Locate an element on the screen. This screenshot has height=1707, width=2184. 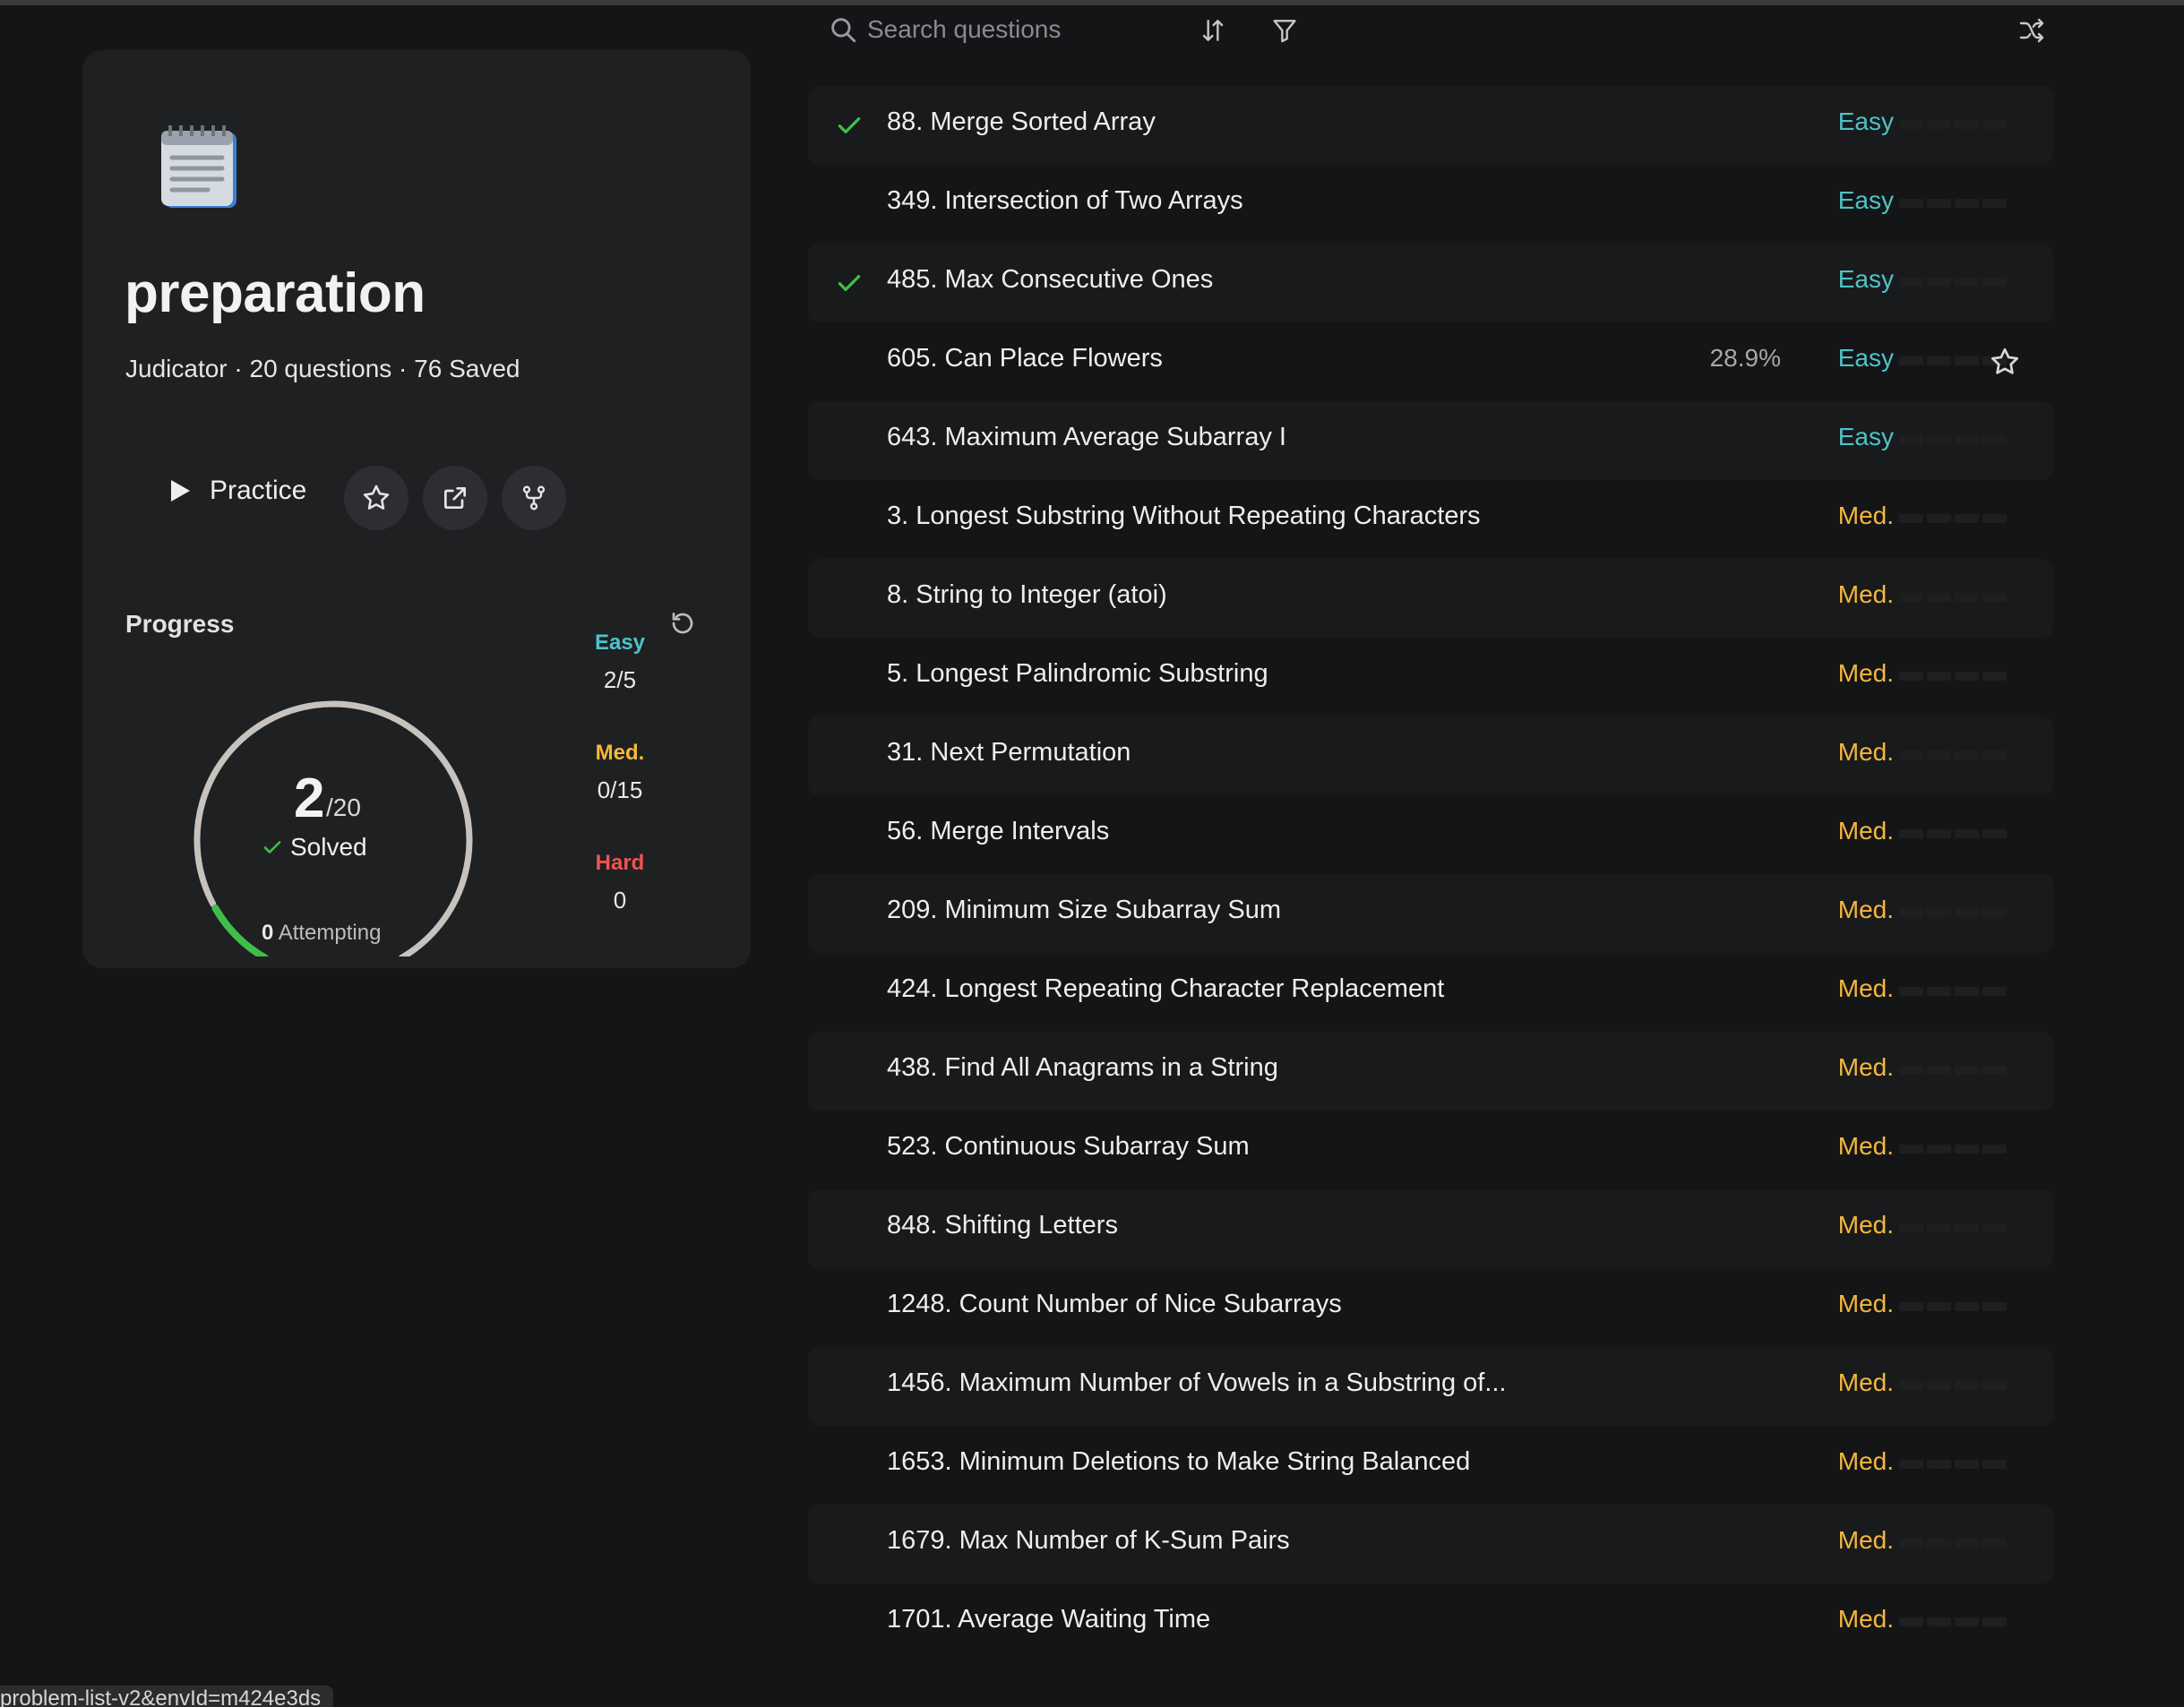
question-title: 209. Minimum Size Subarray Sum is located at coordinates (1084, 910).